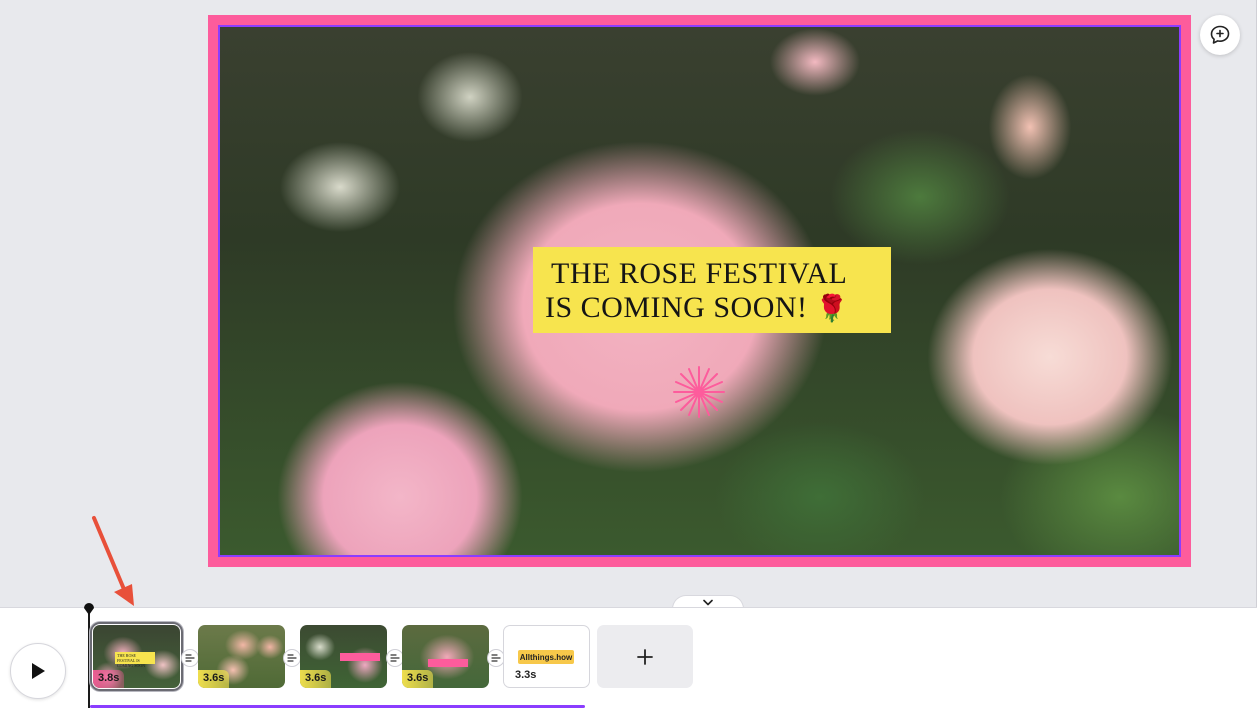  I want to click on rose-emoji-icon: 🌹, so click(832, 308).